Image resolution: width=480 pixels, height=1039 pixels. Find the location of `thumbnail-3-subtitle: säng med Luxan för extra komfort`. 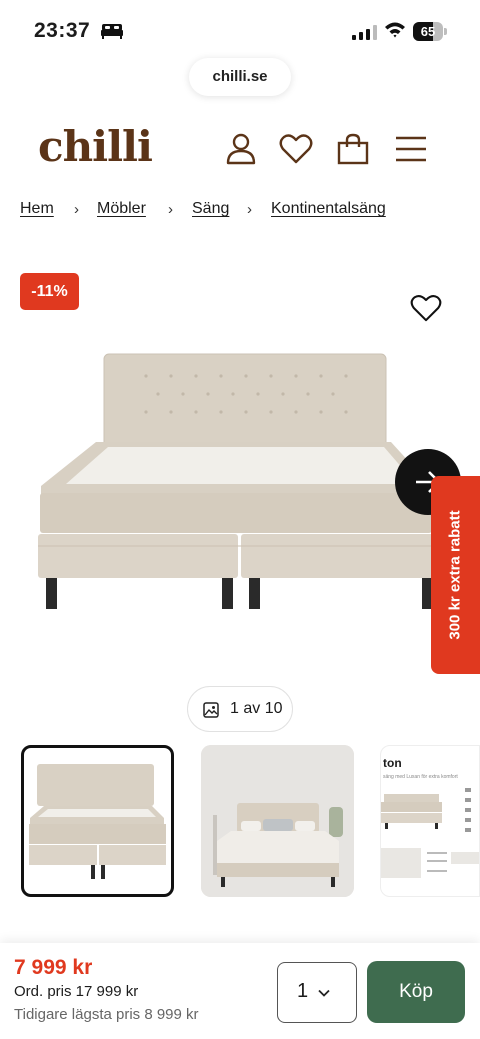

thumbnail-3-subtitle: säng med Luxan för extra komfort is located at coordinates (420, 777).